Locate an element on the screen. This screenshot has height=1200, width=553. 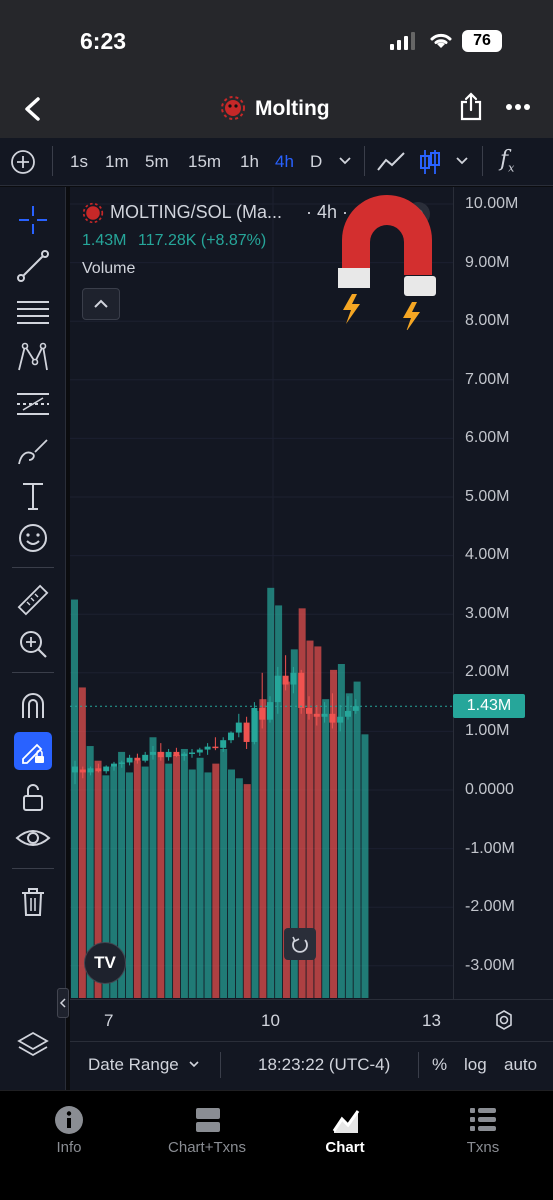
chevron-down-icon is located at coordinates (194, 1065).